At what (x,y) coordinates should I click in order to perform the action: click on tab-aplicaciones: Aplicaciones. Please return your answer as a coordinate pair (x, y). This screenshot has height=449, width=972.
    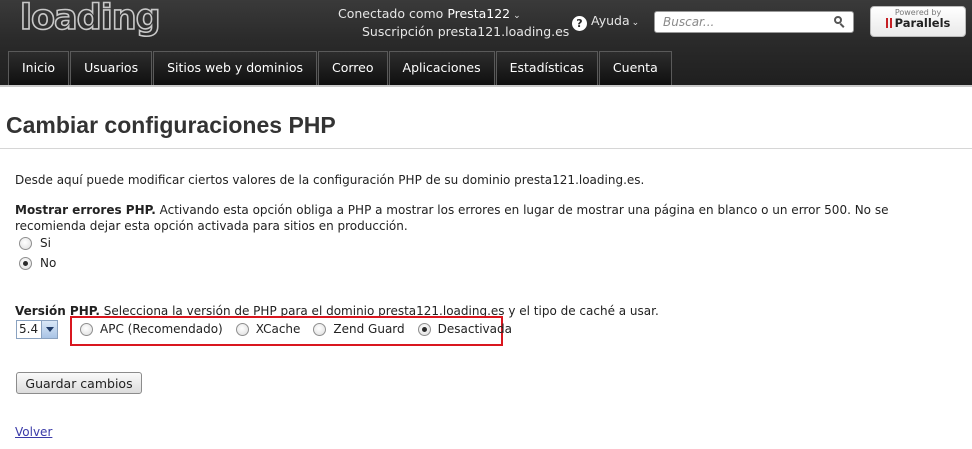
    Looking at the image, I should click on (441, 68).